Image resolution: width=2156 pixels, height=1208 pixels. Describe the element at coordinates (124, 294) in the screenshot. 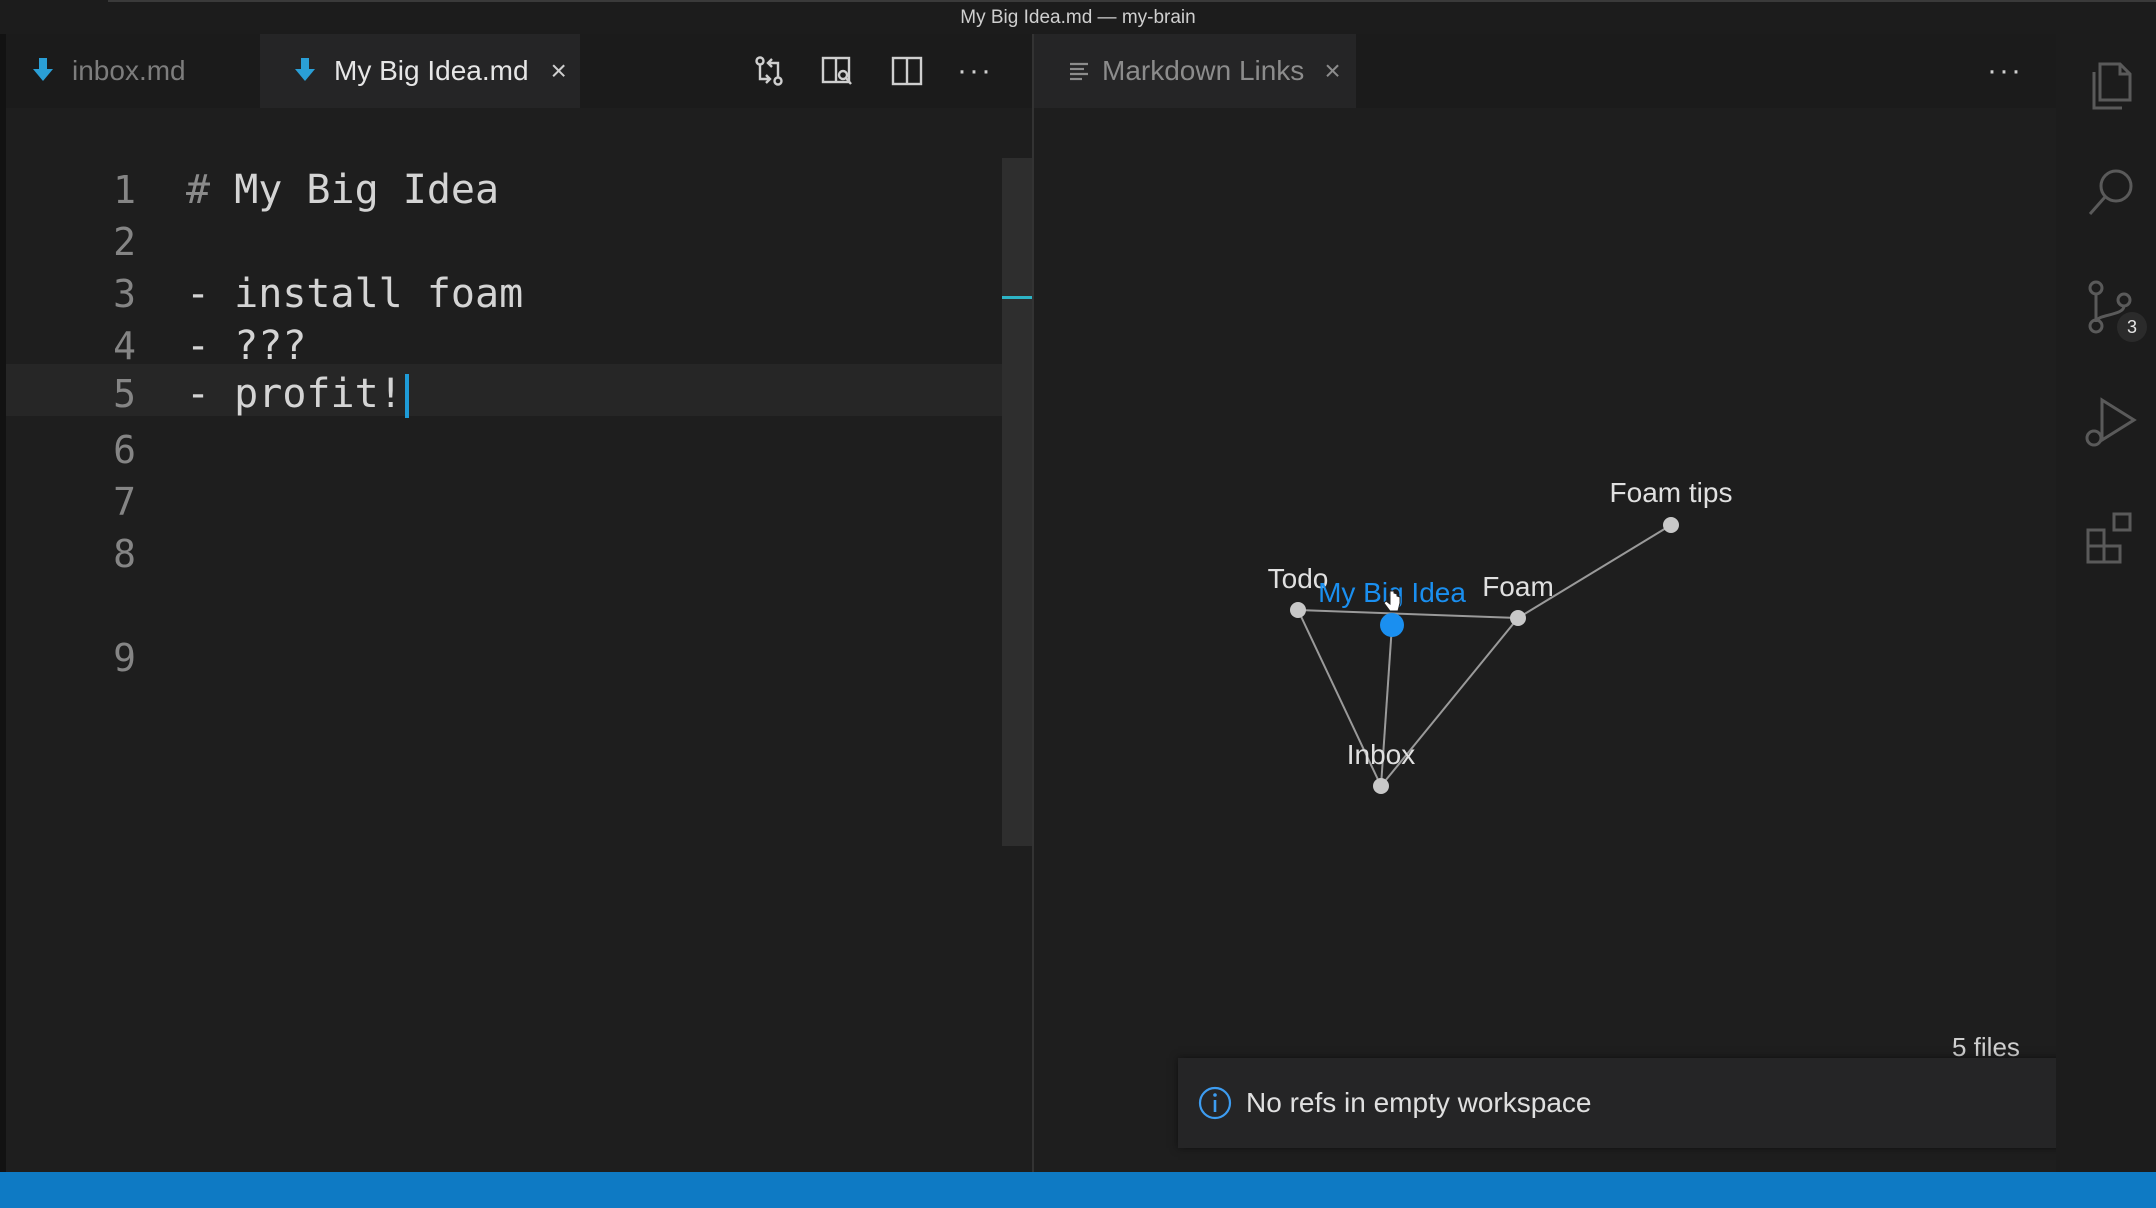

I see `line-number: 3` at that location.